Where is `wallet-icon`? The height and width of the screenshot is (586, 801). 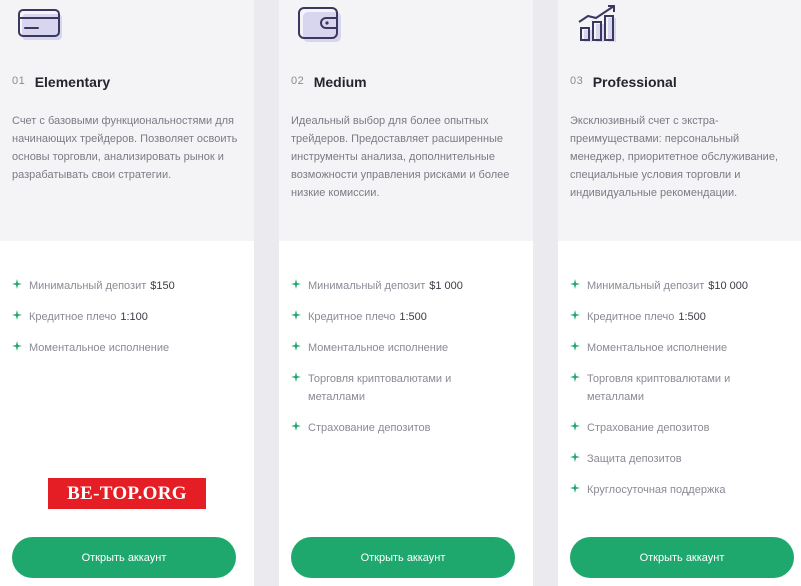
wallet-icon is located at coordinates (319, 24).